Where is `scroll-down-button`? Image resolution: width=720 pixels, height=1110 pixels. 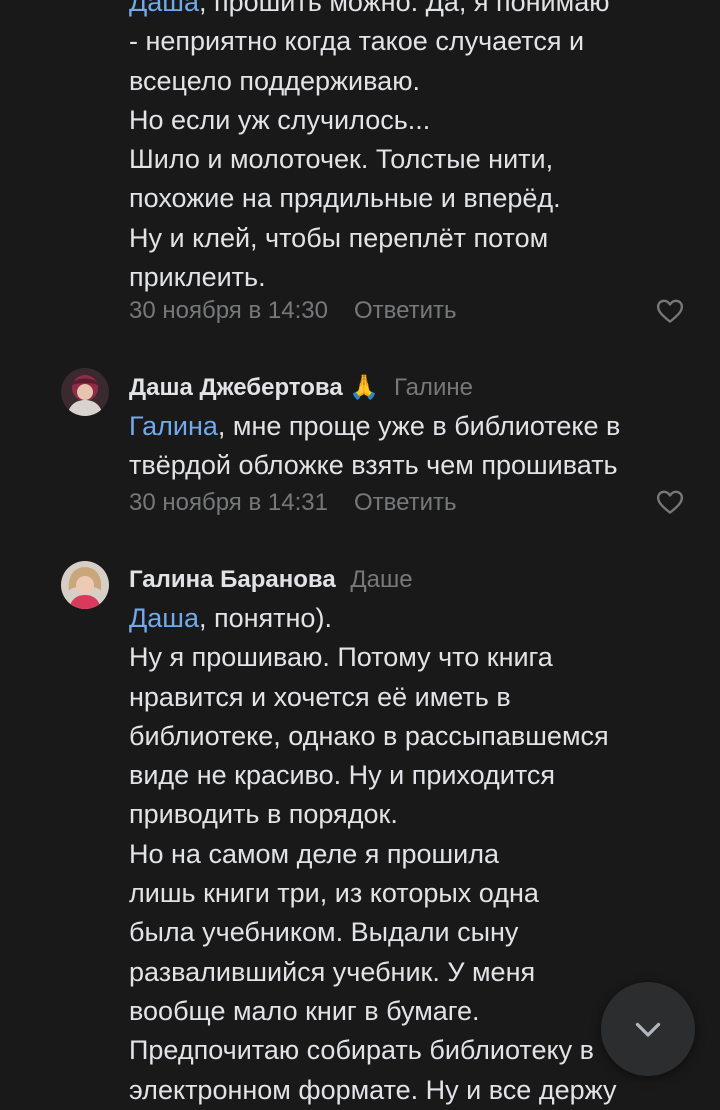
scroll-down-button is located at coordinates (648, 1029).